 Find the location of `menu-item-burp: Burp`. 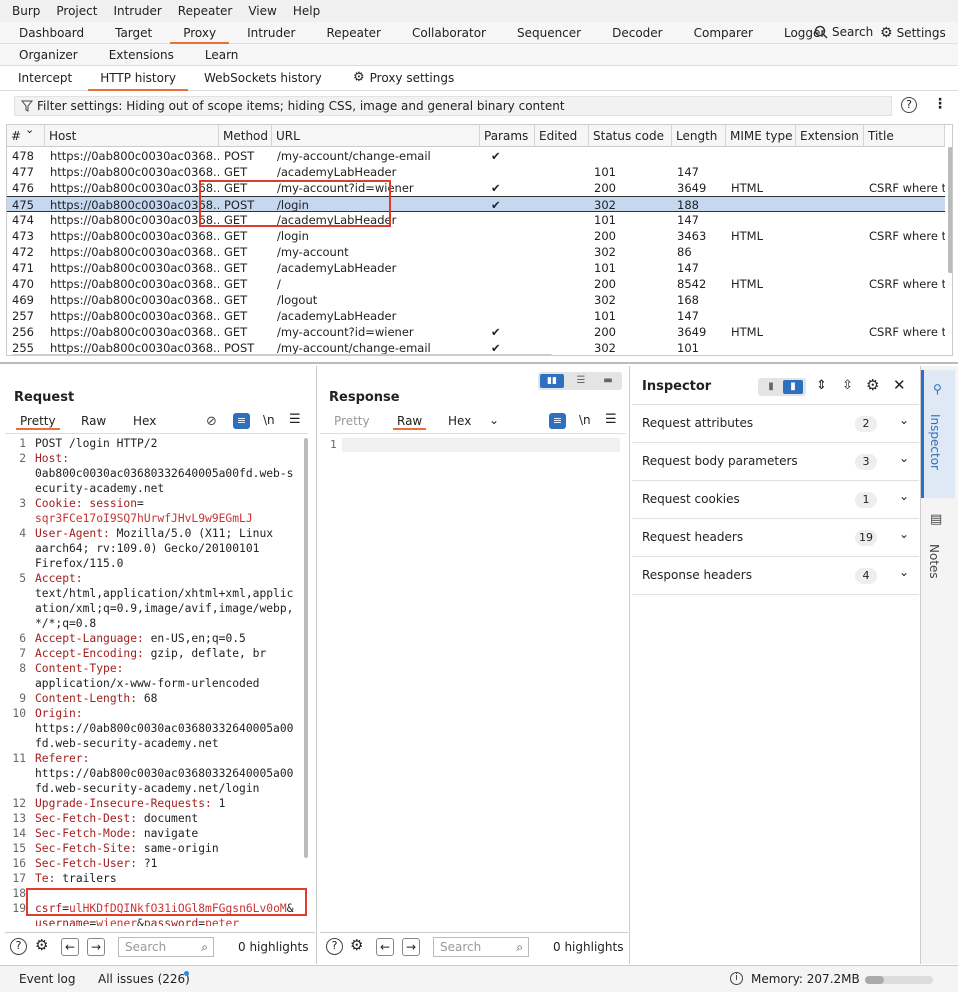

menu-item-burp: Burp is located at coordinates (26, 11).